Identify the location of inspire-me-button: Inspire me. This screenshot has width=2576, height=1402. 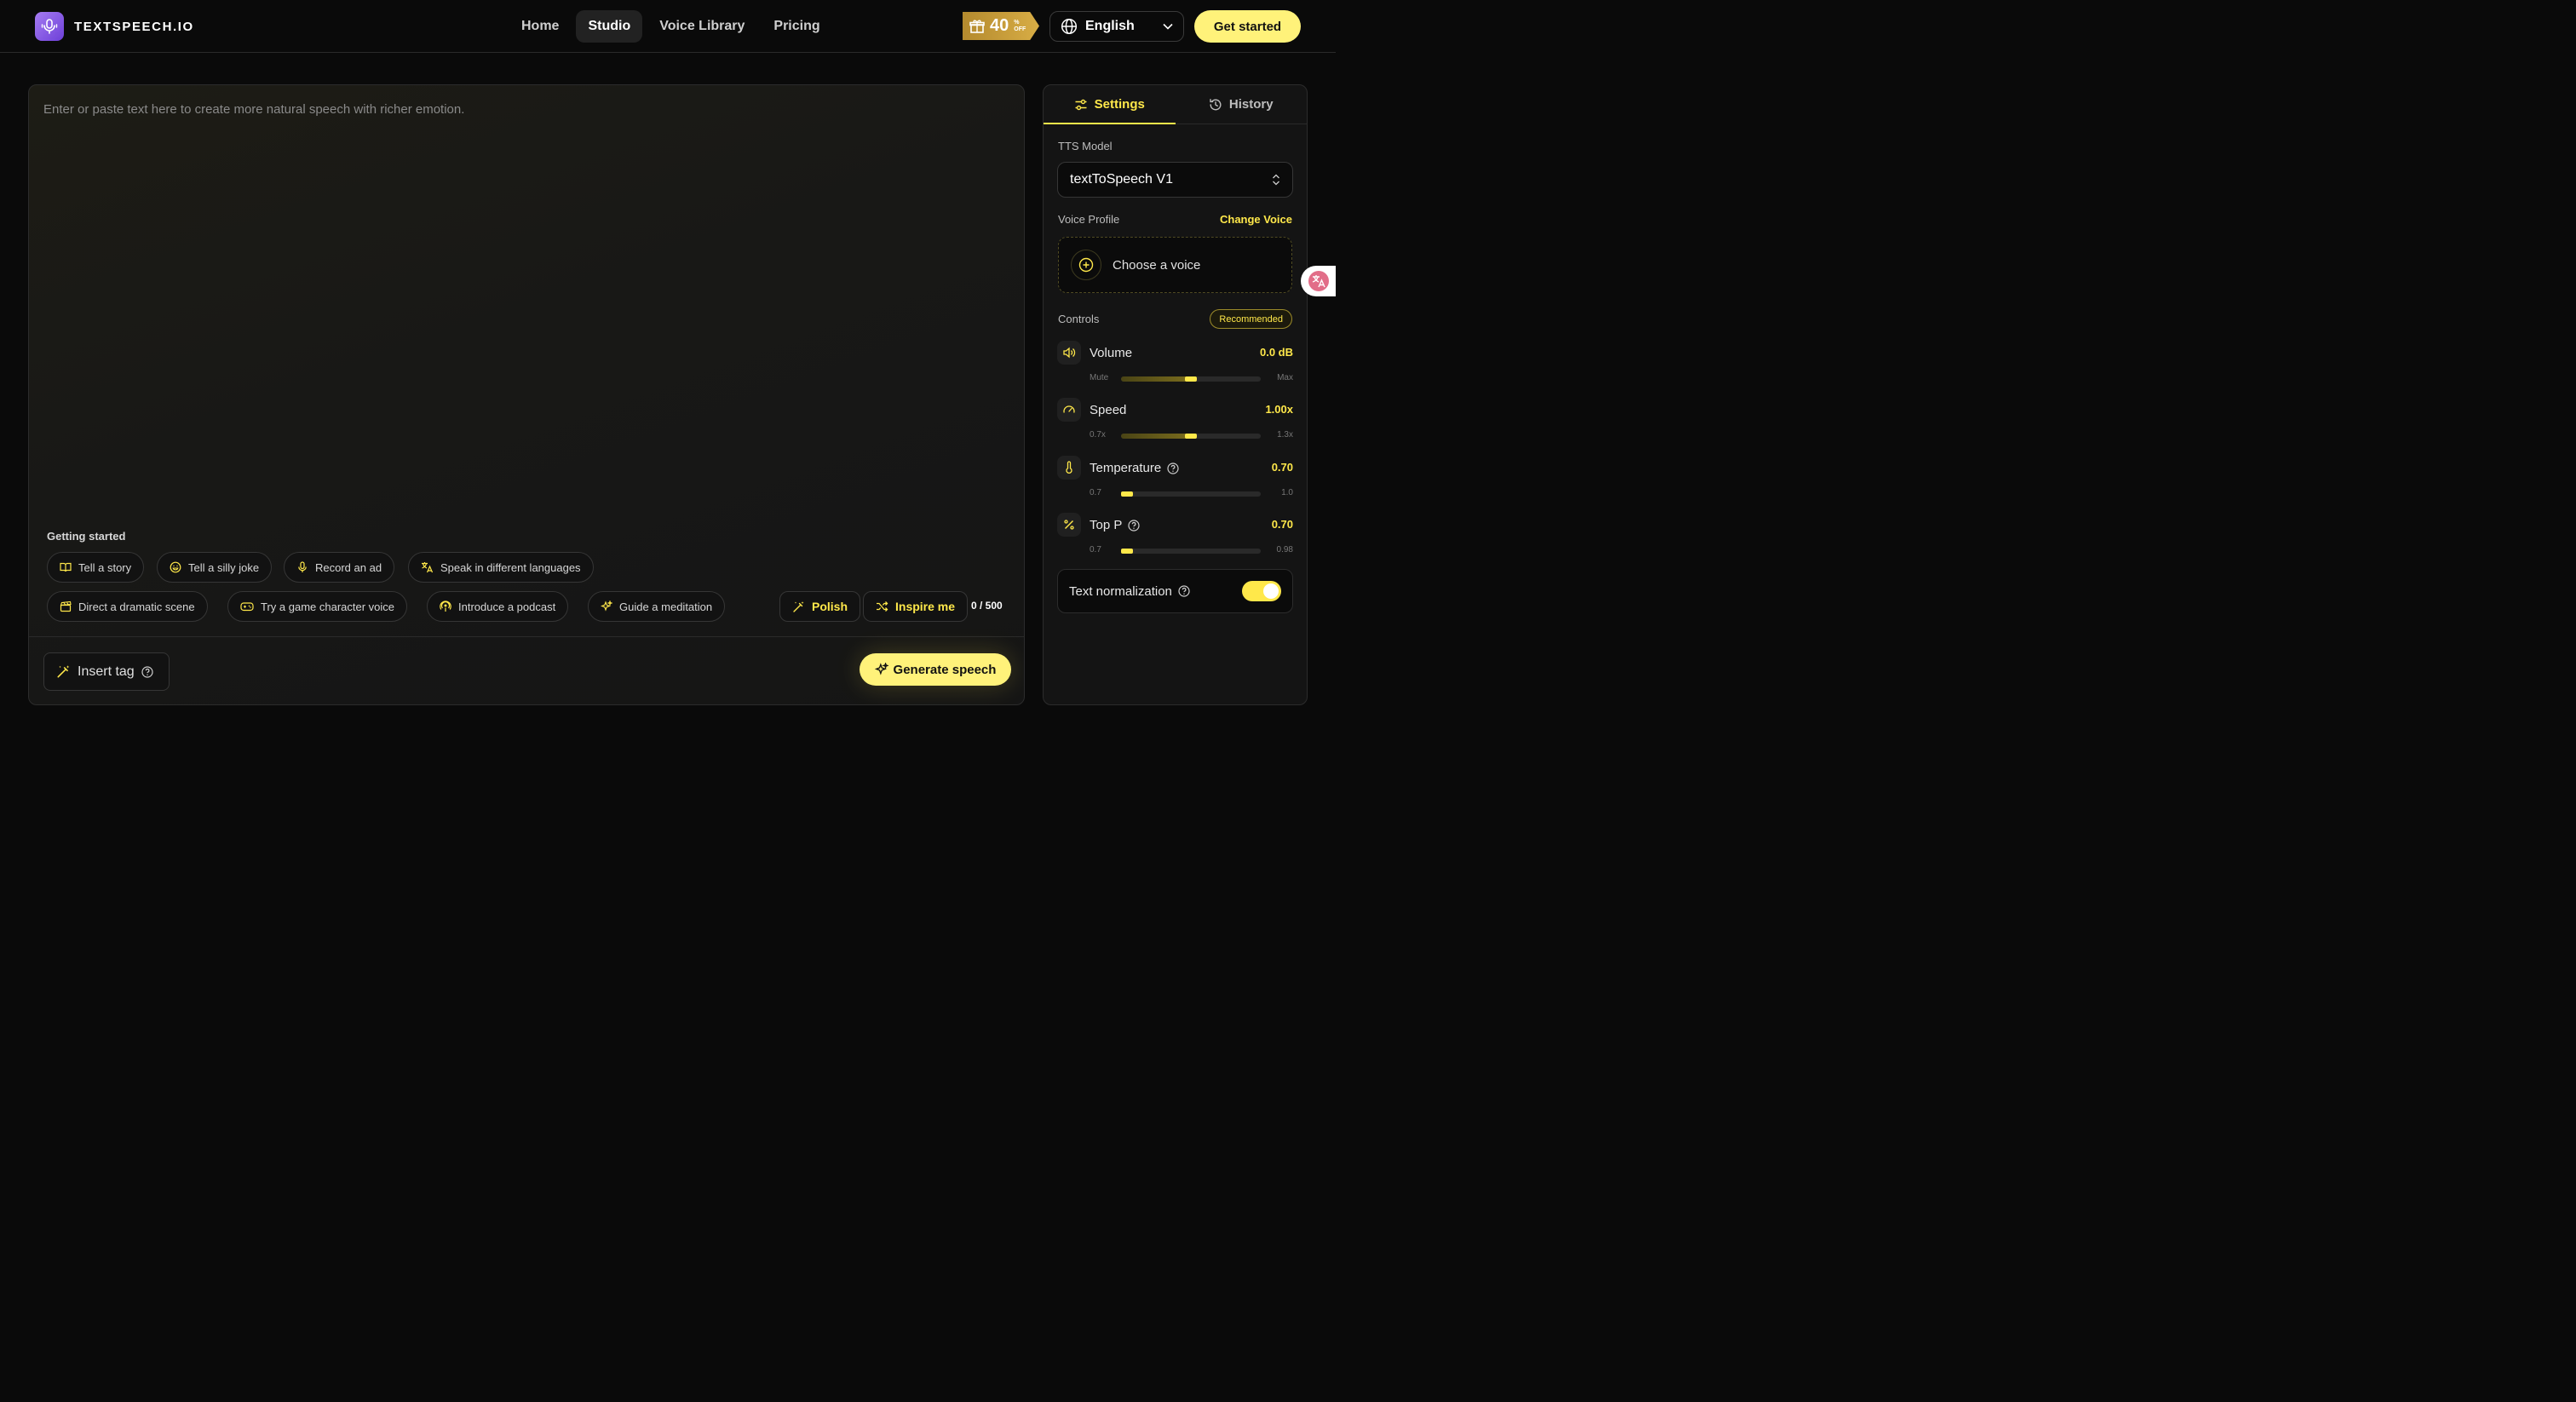
(916, 606).